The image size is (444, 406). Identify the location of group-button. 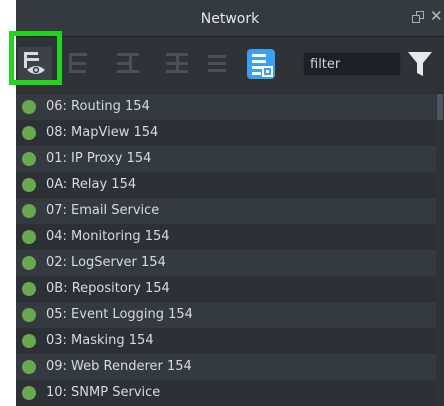
(177, 64).